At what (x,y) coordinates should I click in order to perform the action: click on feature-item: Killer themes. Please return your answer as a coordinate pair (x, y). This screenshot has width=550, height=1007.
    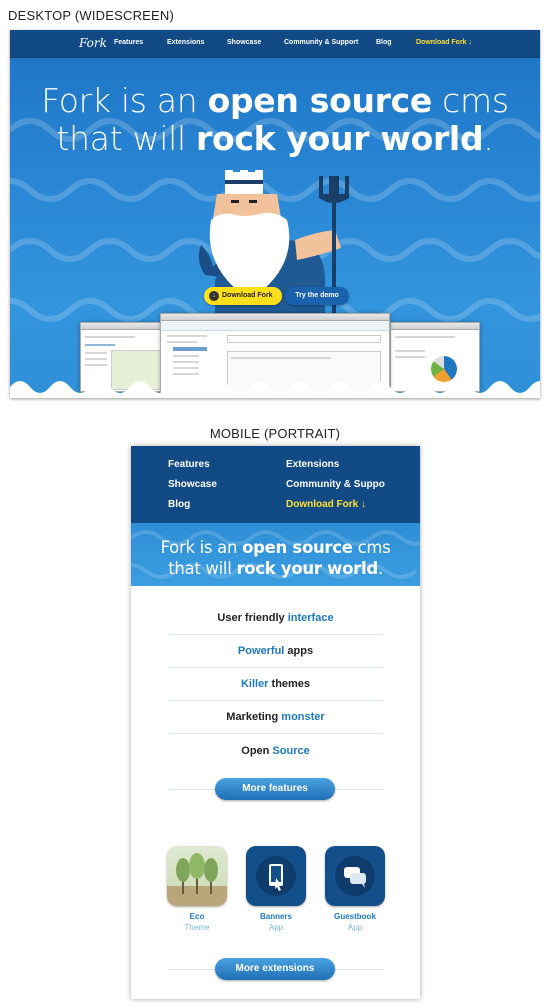
    Looking at the image, I should click on (275, 684).